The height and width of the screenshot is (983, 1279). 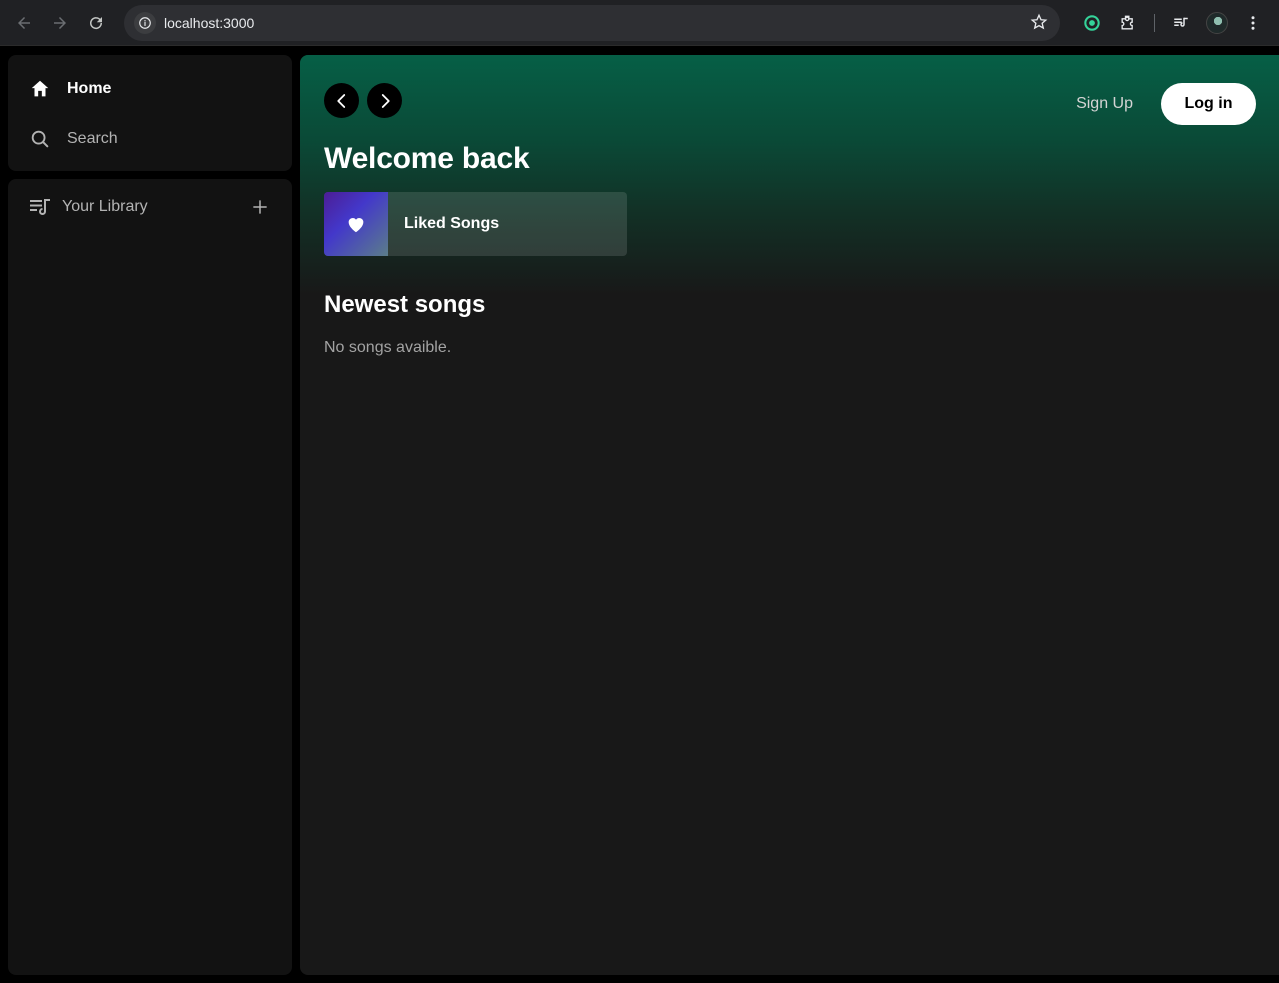 What do you see at coordinates (1039, 24) in the screenshot?
I see `bookmark-star-icon` at bounding box center [1039, 24].